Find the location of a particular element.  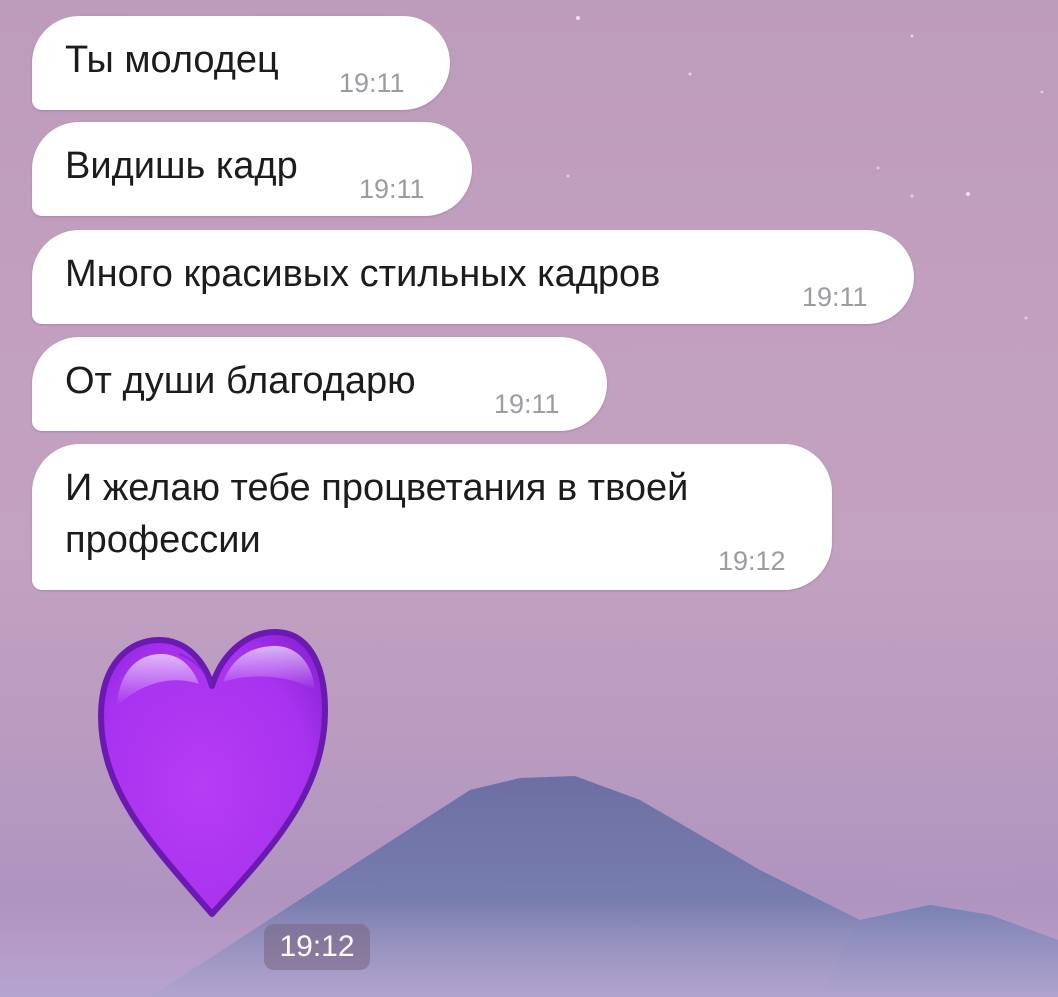

message-bubble: Ты молодец 19:11 is located at coordinates (241, 63).